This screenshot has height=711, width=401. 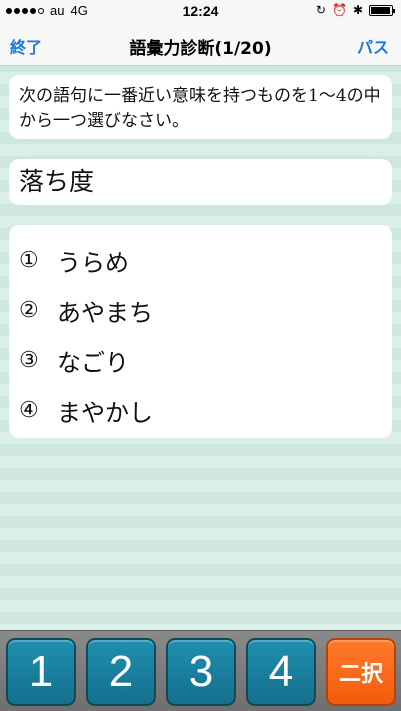 I want to click on choice-number: ④, so click(x=29, y=410).